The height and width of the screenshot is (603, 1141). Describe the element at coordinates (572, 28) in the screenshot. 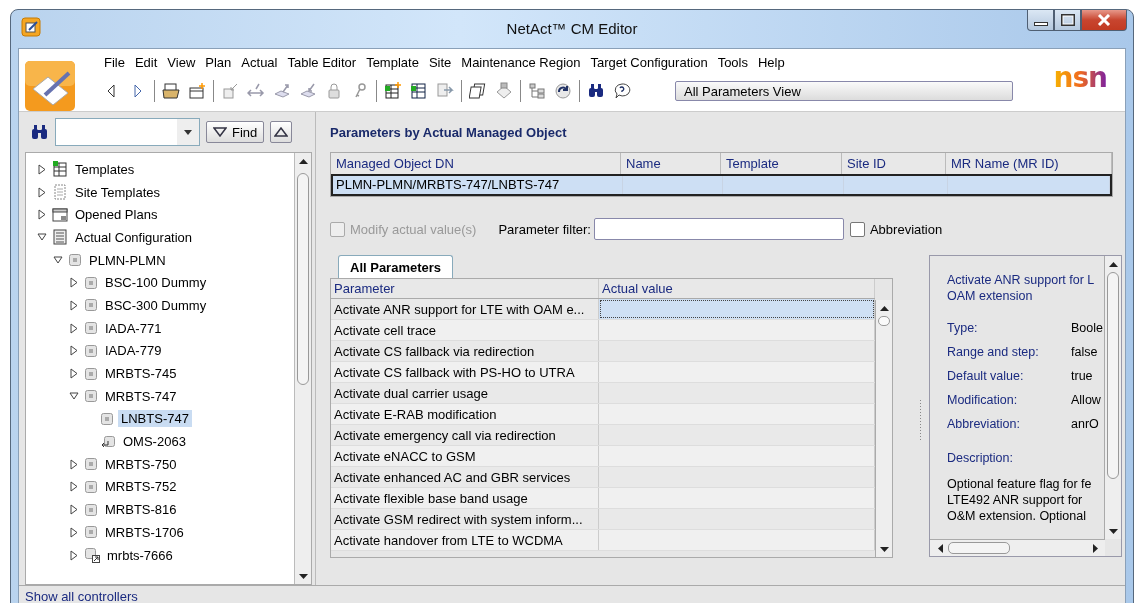

I see `window-title: NetAct™ CM Editor` at that location.